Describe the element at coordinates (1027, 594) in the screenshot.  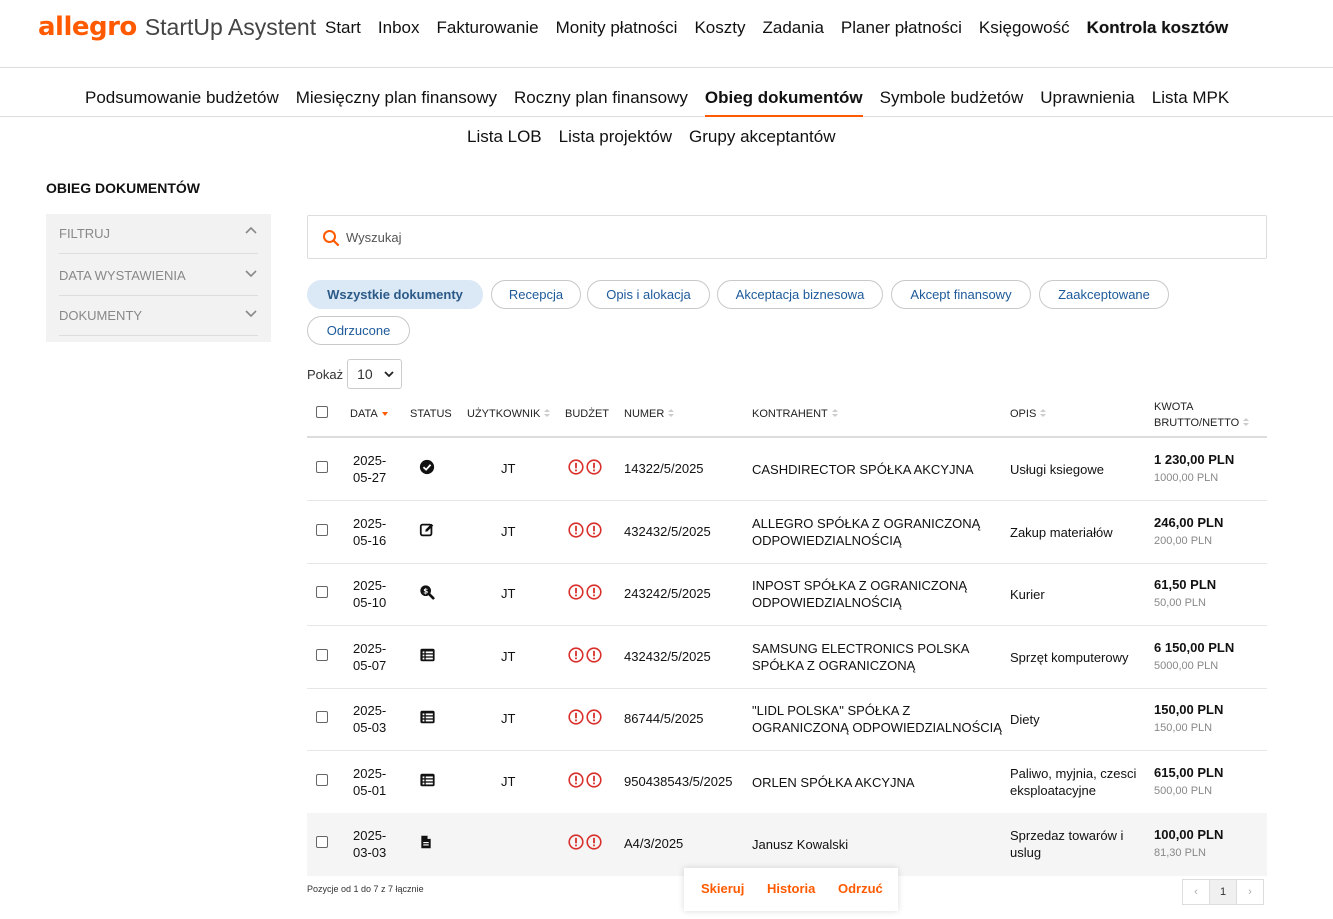
I see `row-description: Kurier` at that location.